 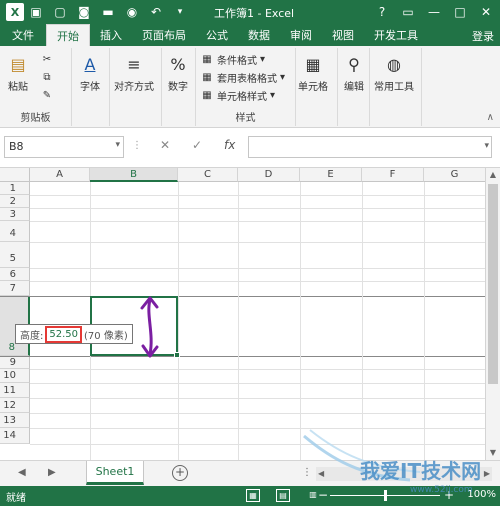 I want to click on save-icon: ▣, so click(x=36, y=12).